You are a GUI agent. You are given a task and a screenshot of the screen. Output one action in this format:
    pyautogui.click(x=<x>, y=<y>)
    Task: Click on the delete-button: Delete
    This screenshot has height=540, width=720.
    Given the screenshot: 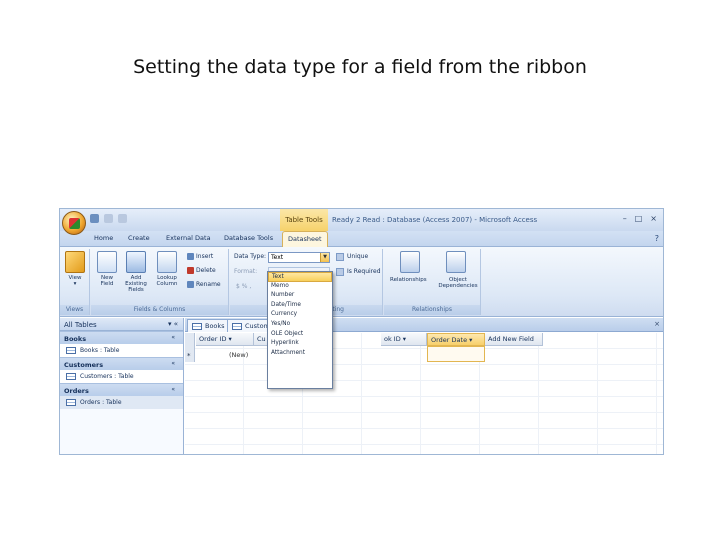 What is the action you would take?
    pyautogui.click(x=201, y=270)
    